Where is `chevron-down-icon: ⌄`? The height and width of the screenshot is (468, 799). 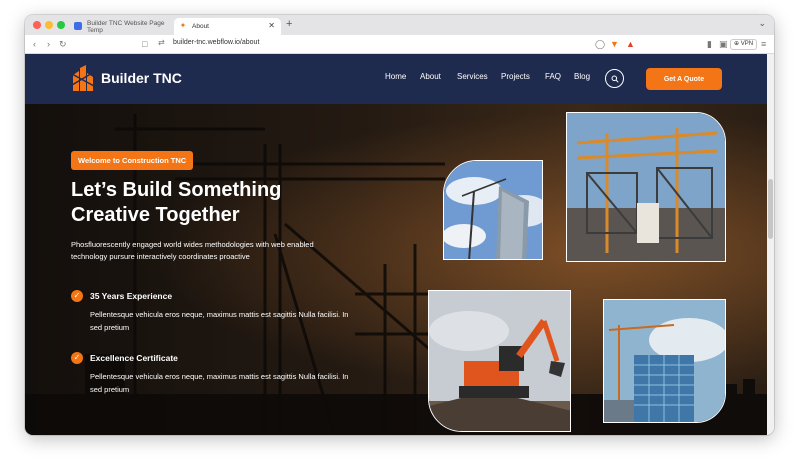
chevron-down-icon: ⌄ is located at coordinates (762, 23).